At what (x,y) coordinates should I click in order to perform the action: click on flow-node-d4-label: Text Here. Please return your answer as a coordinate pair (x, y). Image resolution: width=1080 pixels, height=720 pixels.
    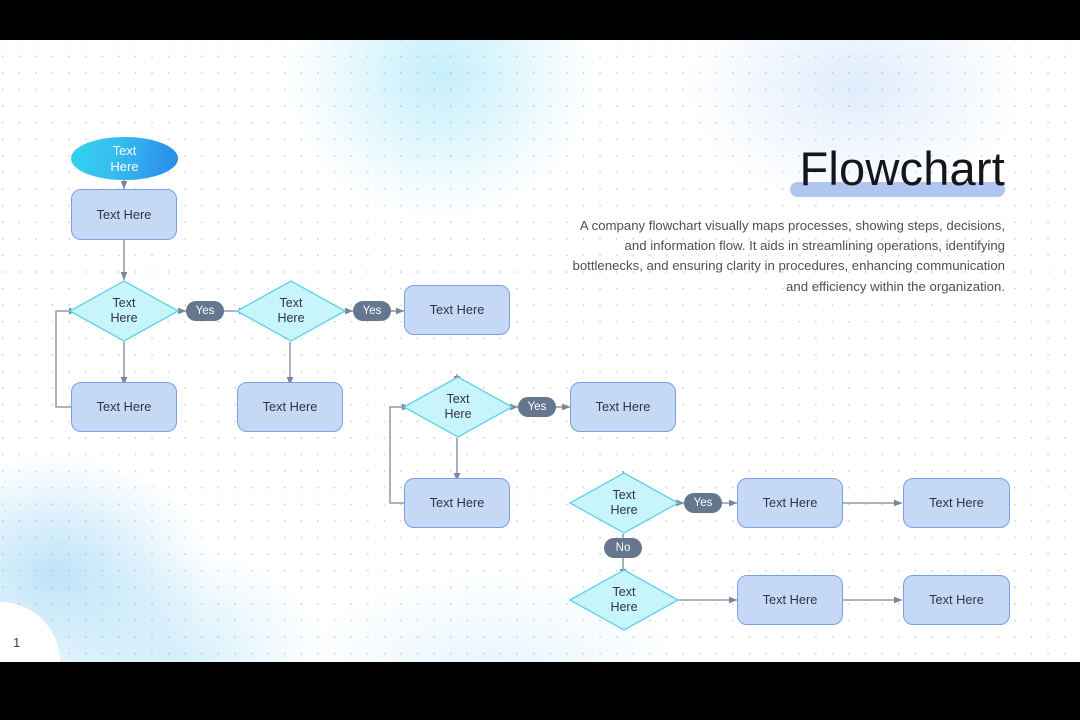
    Looking at the image, I should click on (624, 502).